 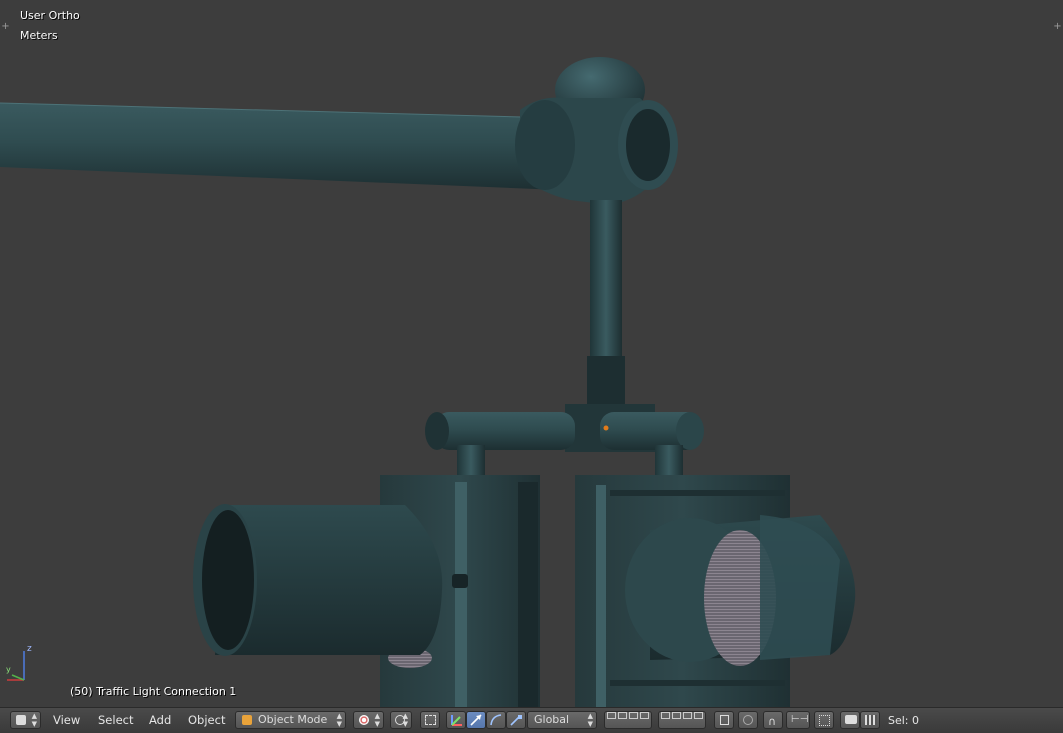 I want to click on axis-gizmo-icon: z y, so click(x=19, y=662).